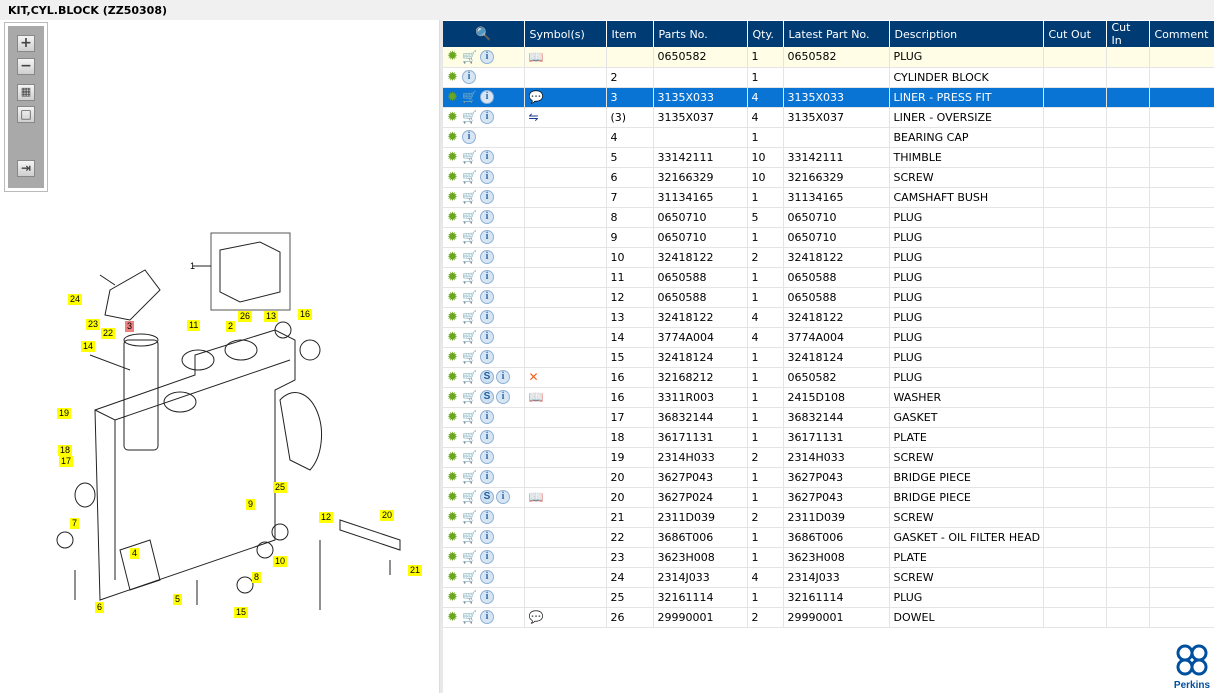  I want to click on callout-16: 16, so click(305, 314).